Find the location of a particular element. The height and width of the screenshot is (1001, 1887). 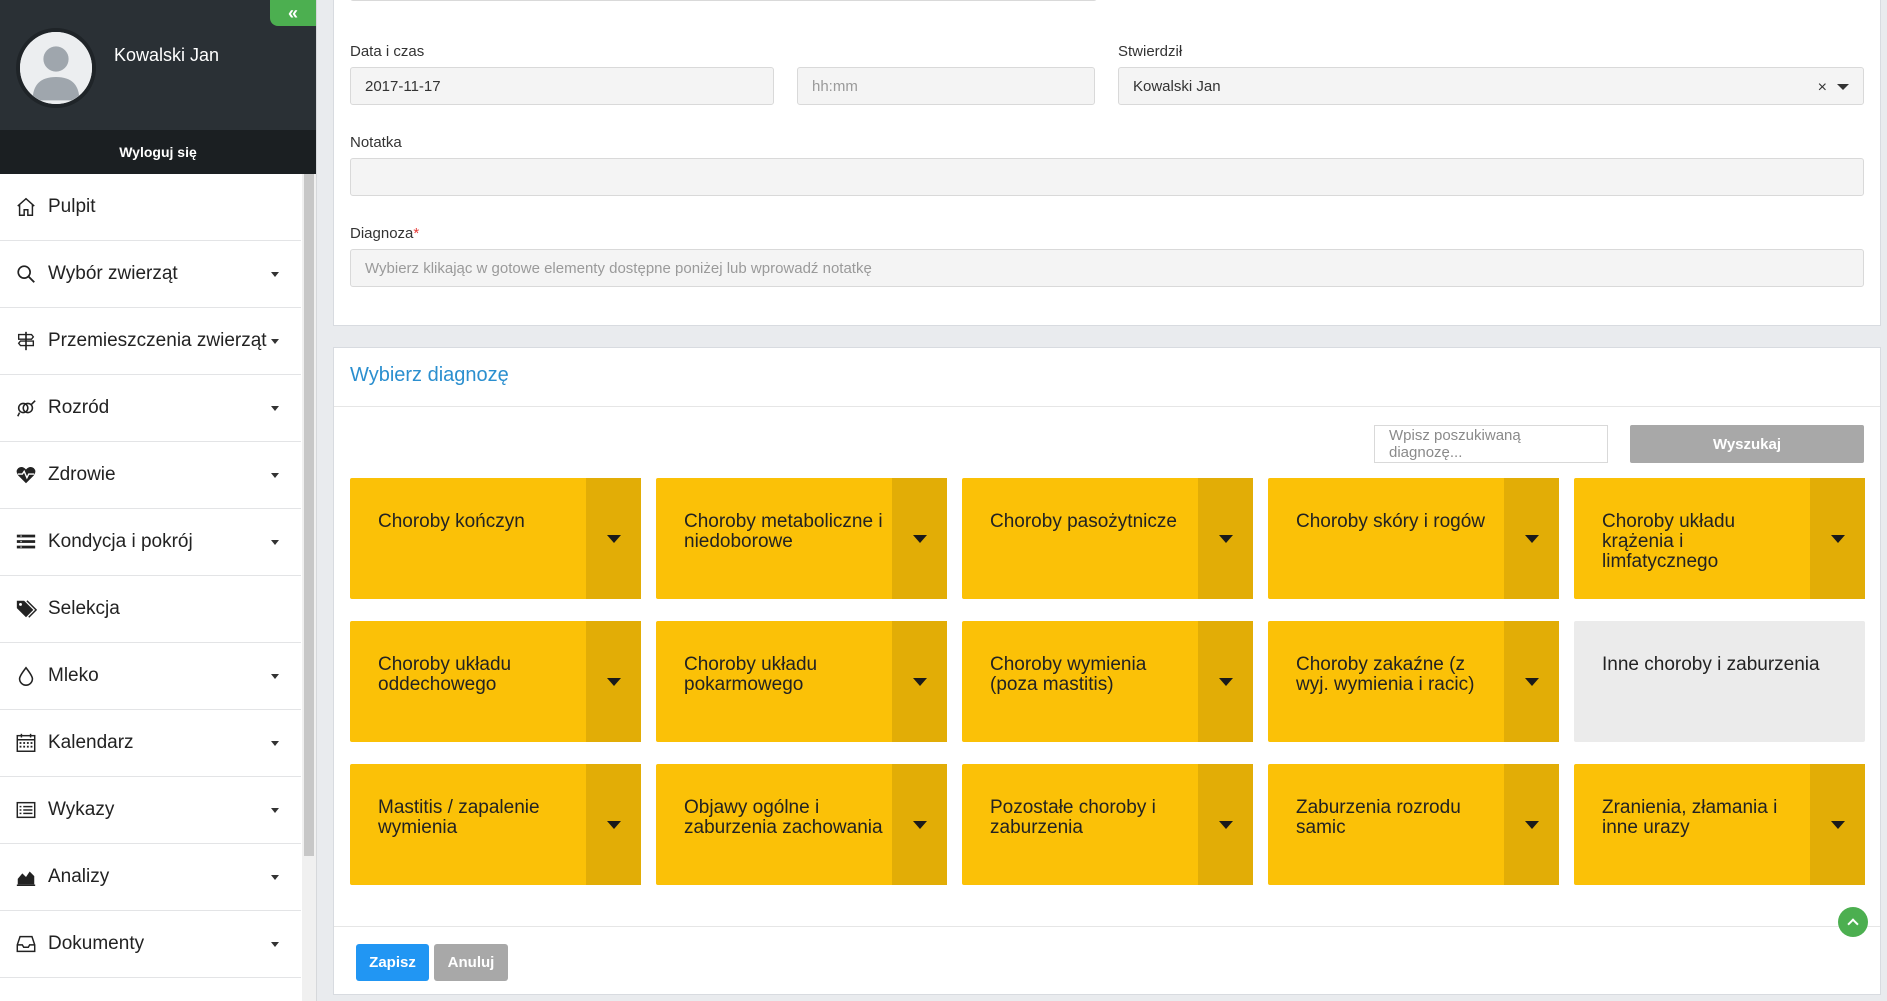

date-label: Data i czas is located at coordinates (387, 51).